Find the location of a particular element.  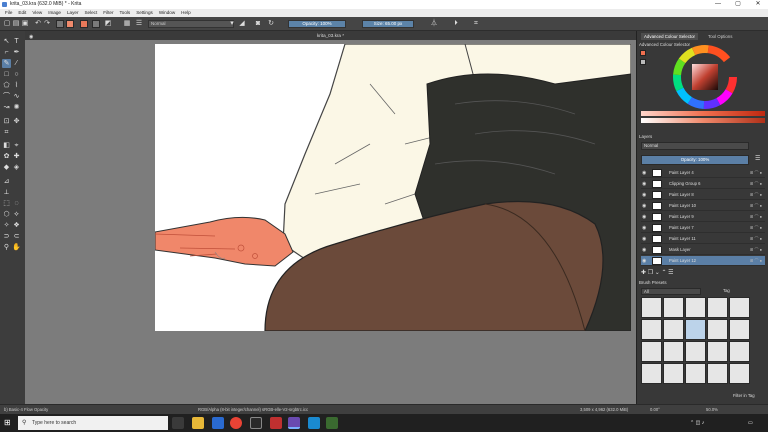

layer-blend-mode-dropdown: Normal is located at coordinates (695, 146).